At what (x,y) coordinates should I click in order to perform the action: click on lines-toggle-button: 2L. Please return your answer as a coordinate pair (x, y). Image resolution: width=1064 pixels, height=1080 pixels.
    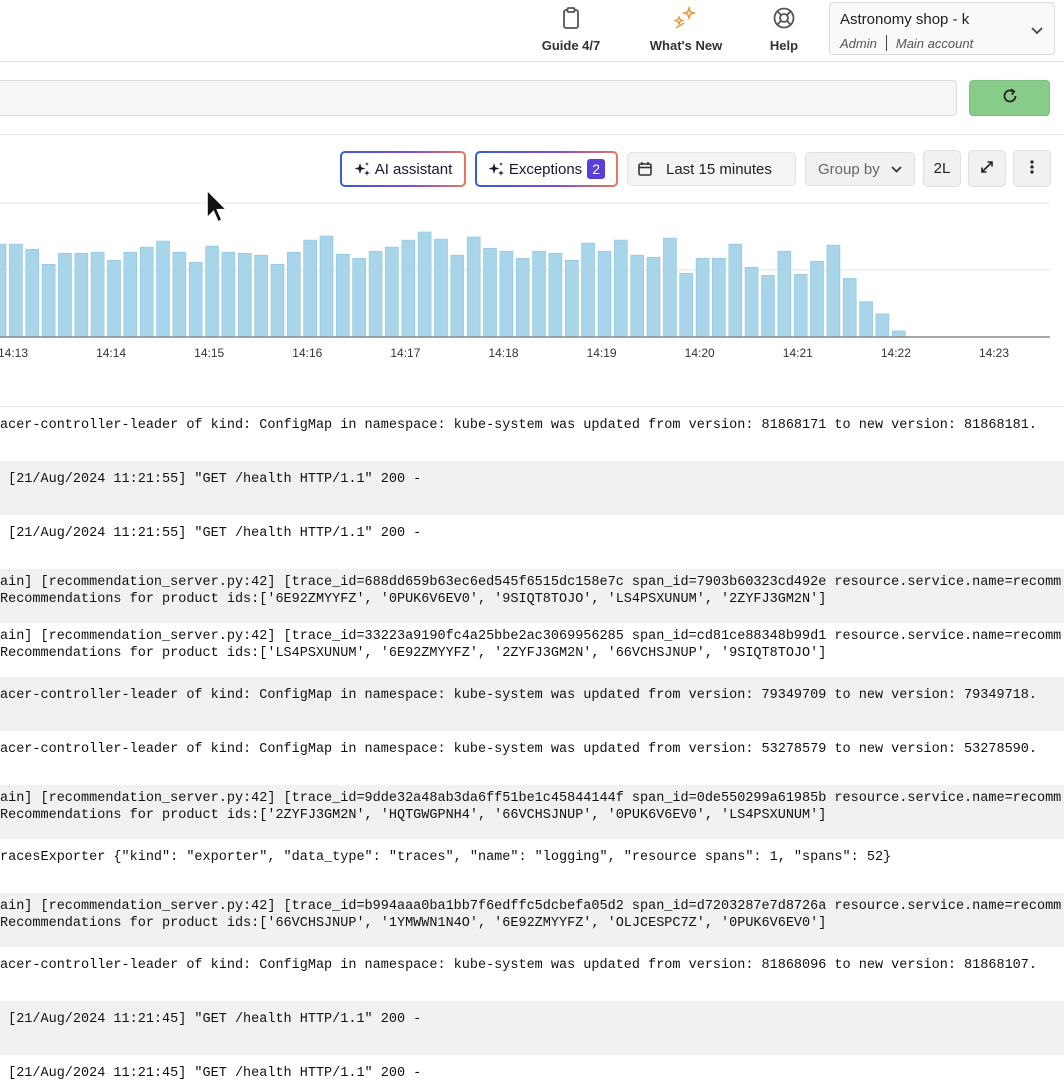
    Looking at the image, I should click on (942, 168).